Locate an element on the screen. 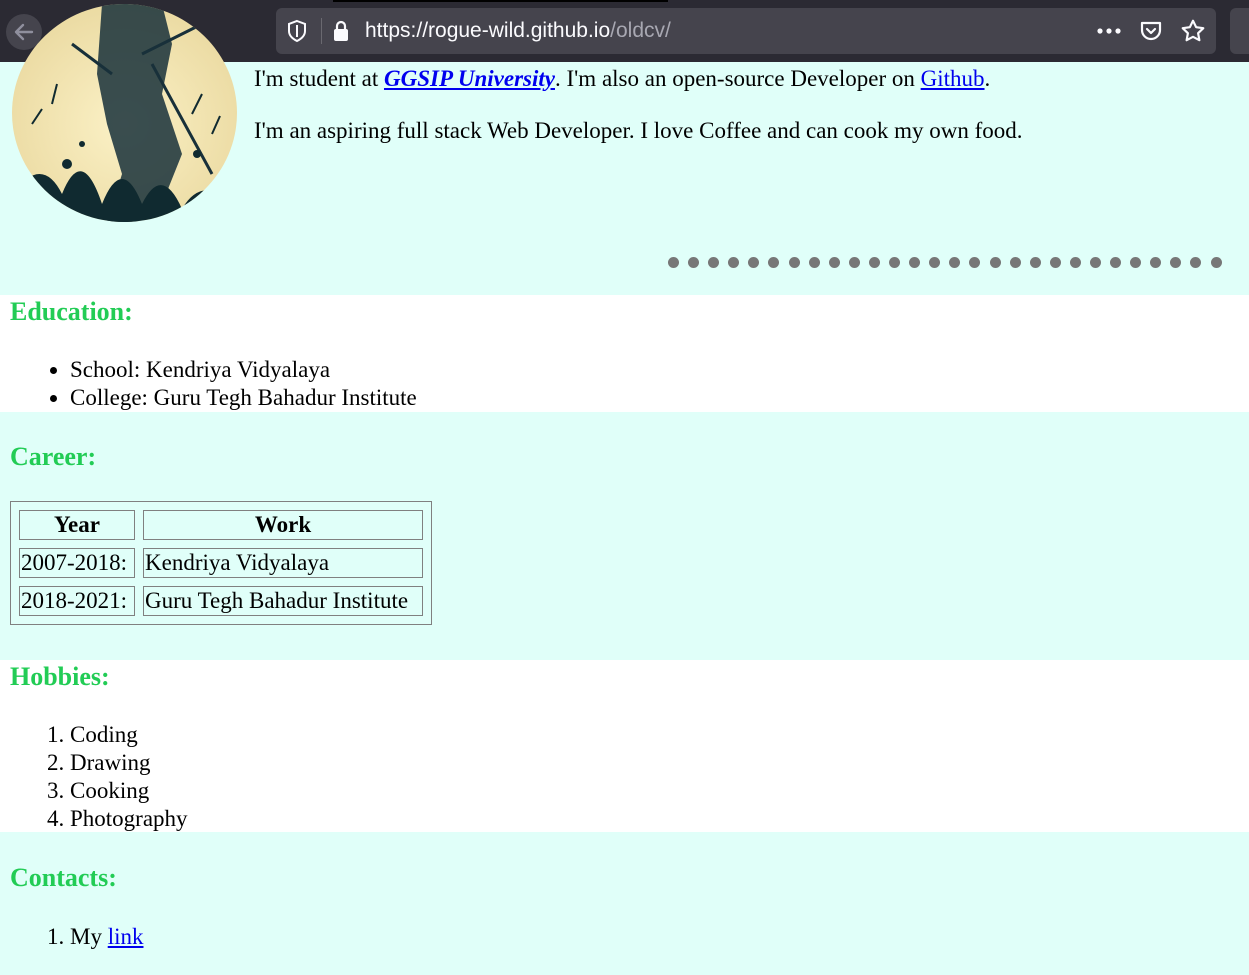 The image size is (1249, 975). list-item: My link is located at coordinates (106, 937).